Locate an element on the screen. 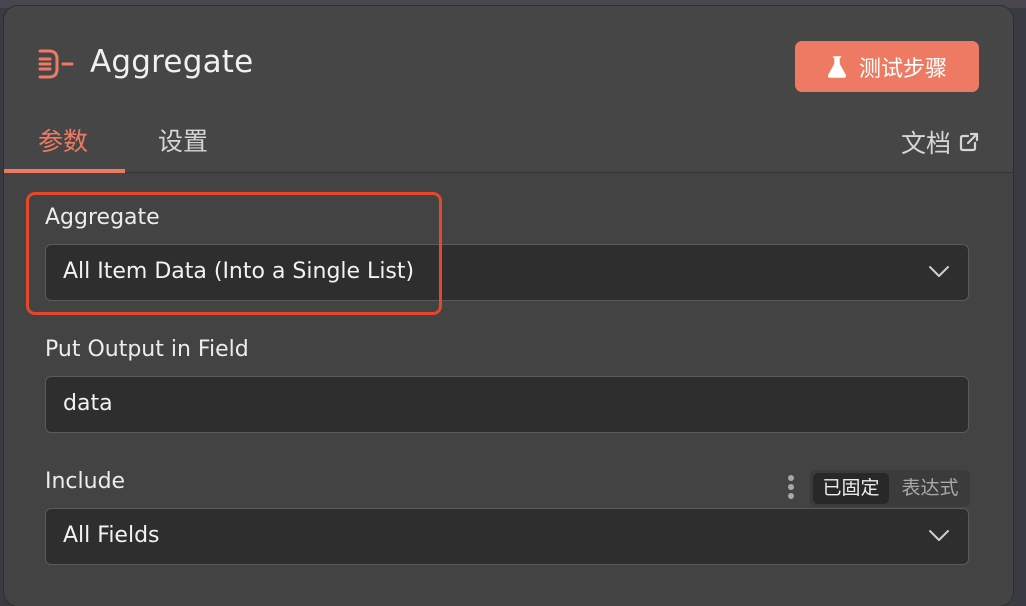  aggregate-select-value: All Item Data (Into a Single List) is located at coordinates (239, 271).